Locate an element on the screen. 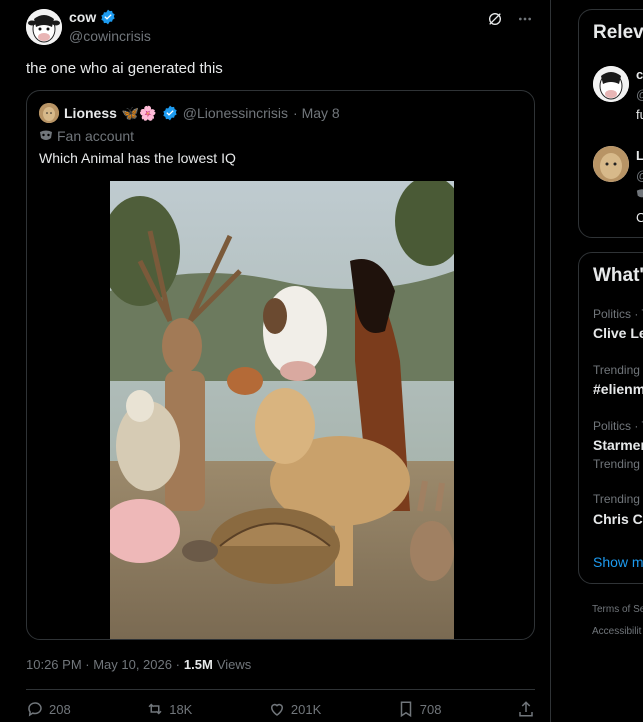 This screenshot has width=643, height=722. reply-button: 208 is located at coordinates (48, 709).